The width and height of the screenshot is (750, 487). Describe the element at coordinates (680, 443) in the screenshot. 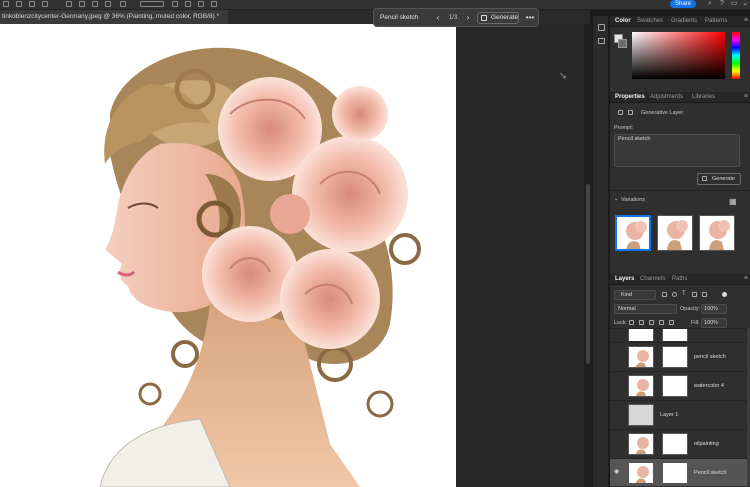

I see `layer-row: oilpainting` at that location.